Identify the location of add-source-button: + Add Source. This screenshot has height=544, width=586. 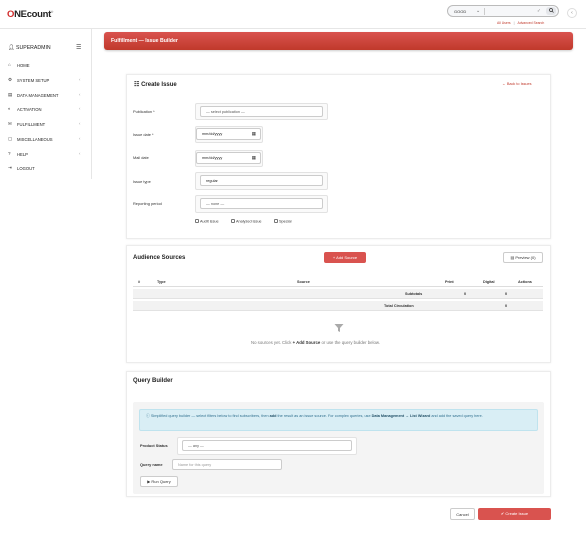
(345, 257).